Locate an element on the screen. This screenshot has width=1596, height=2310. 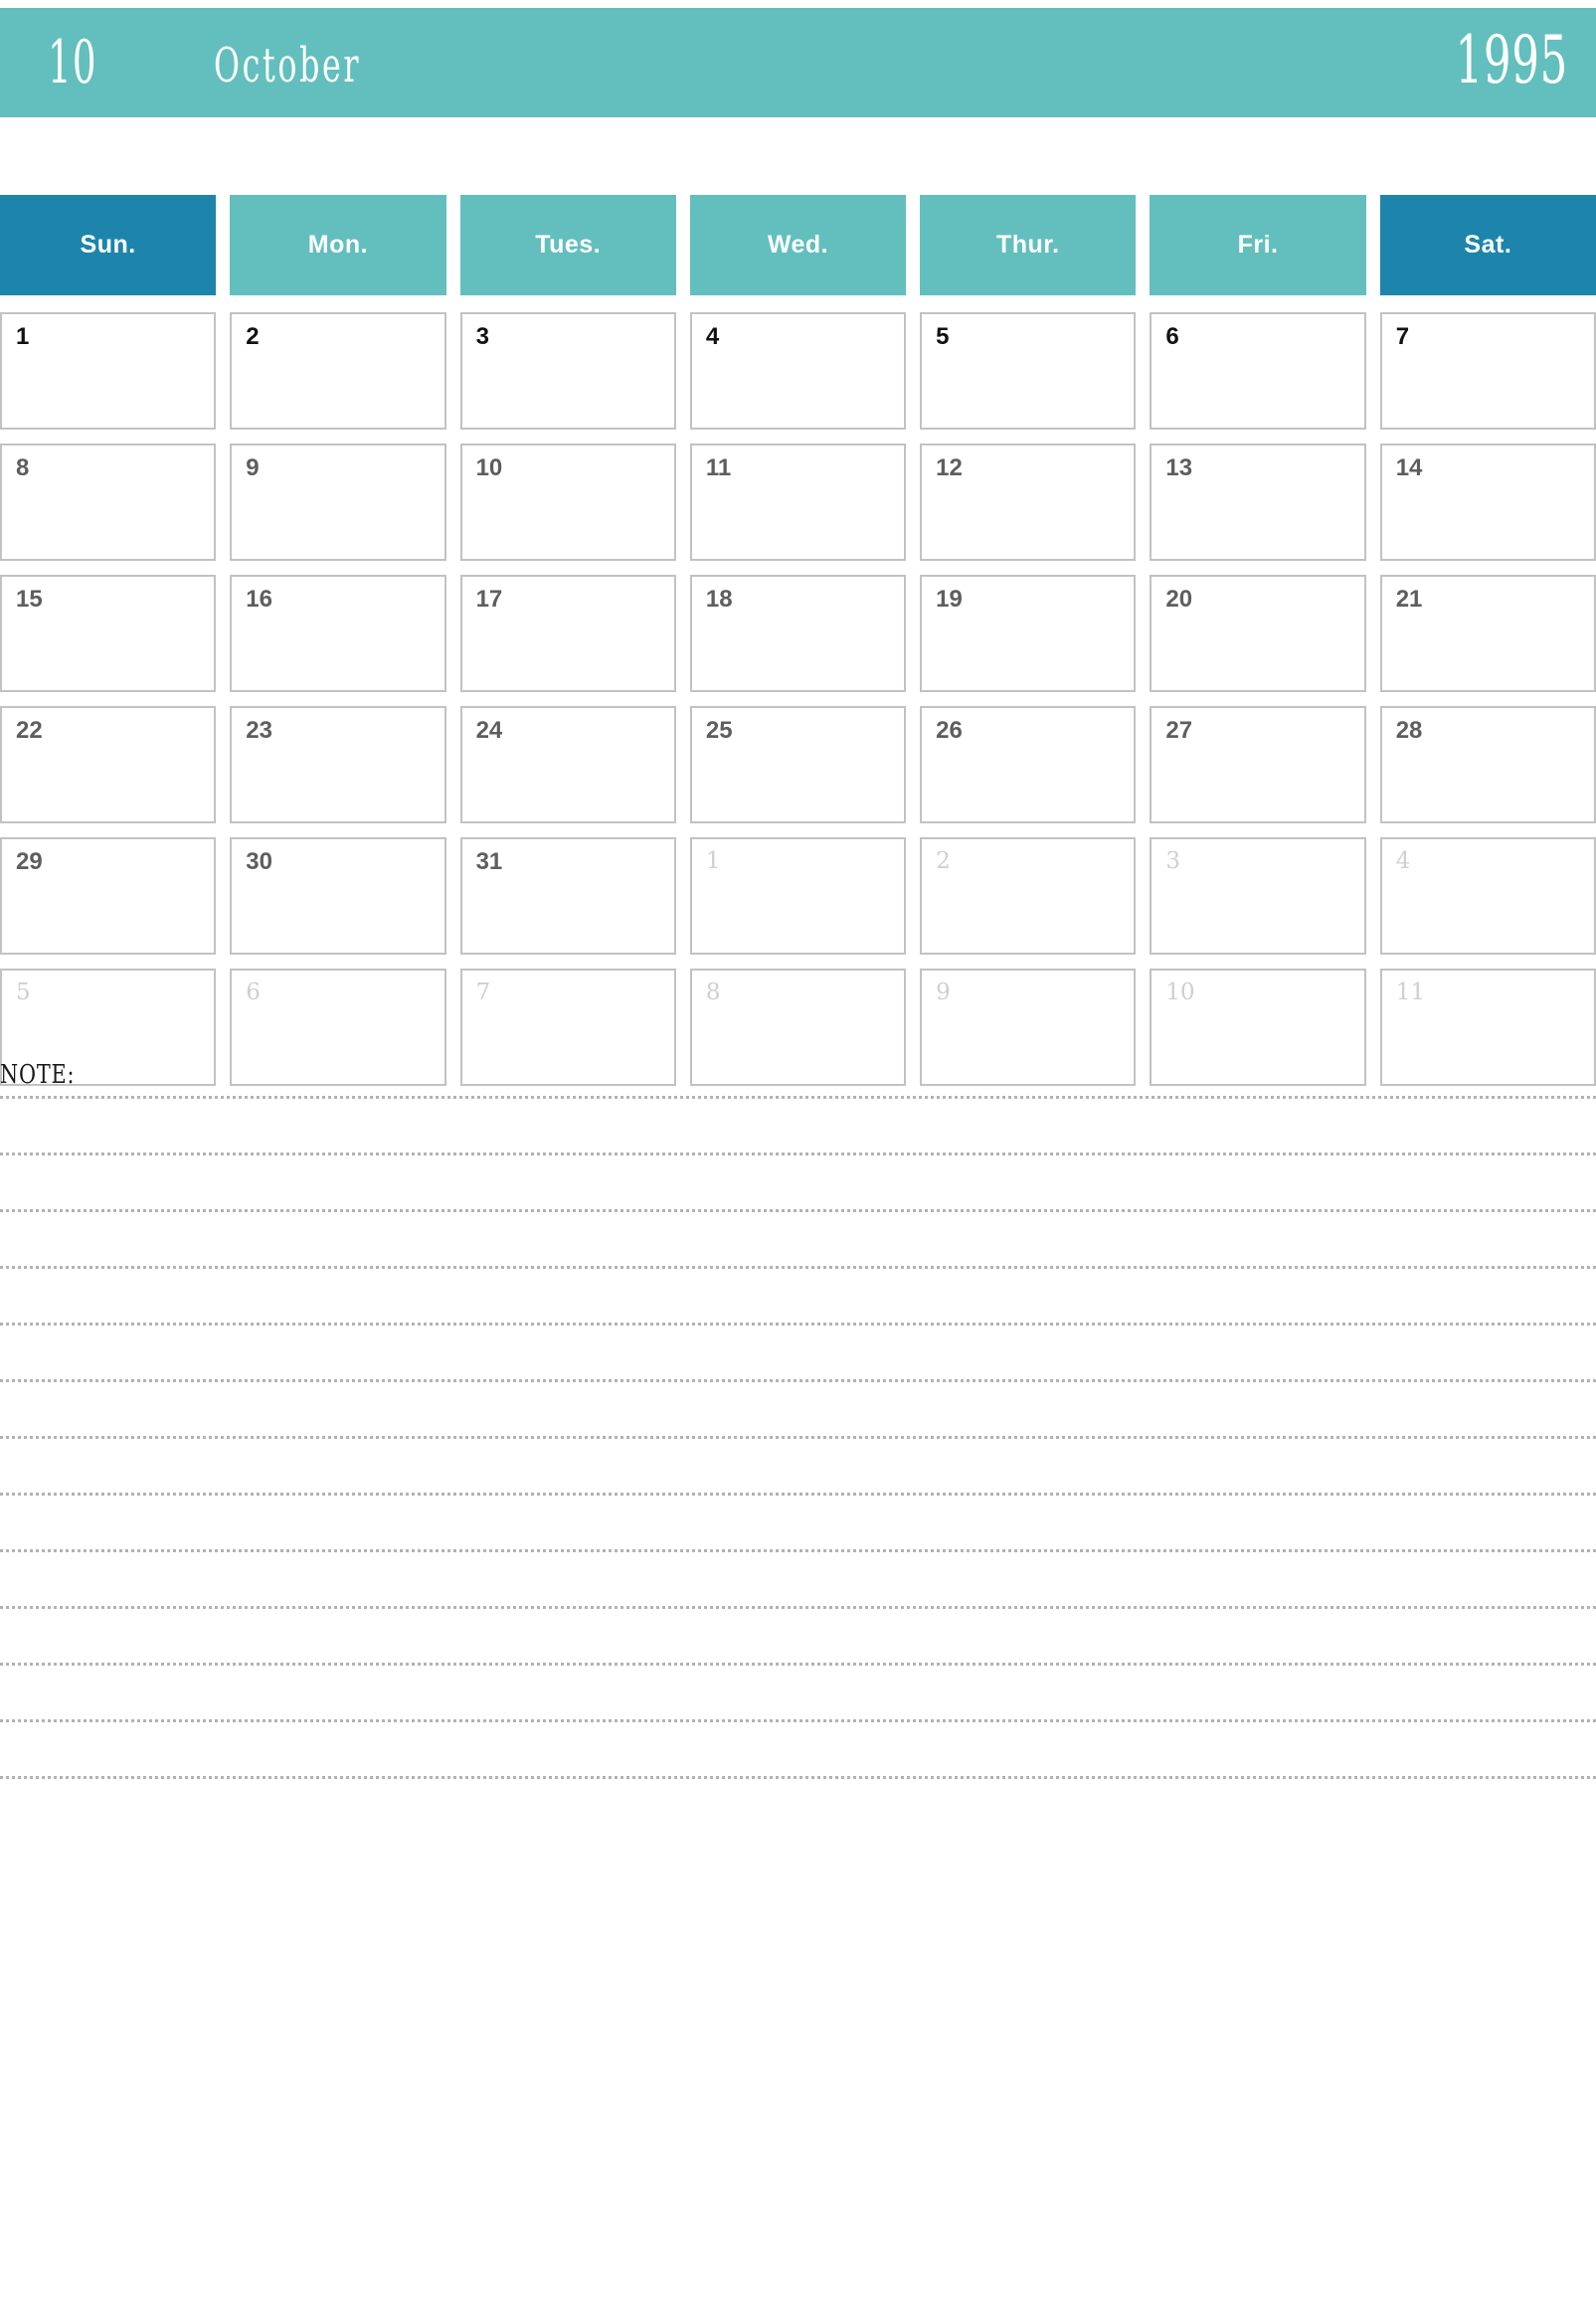
weekday-header-fri: Fri. is located at coordinates (1258, 245).